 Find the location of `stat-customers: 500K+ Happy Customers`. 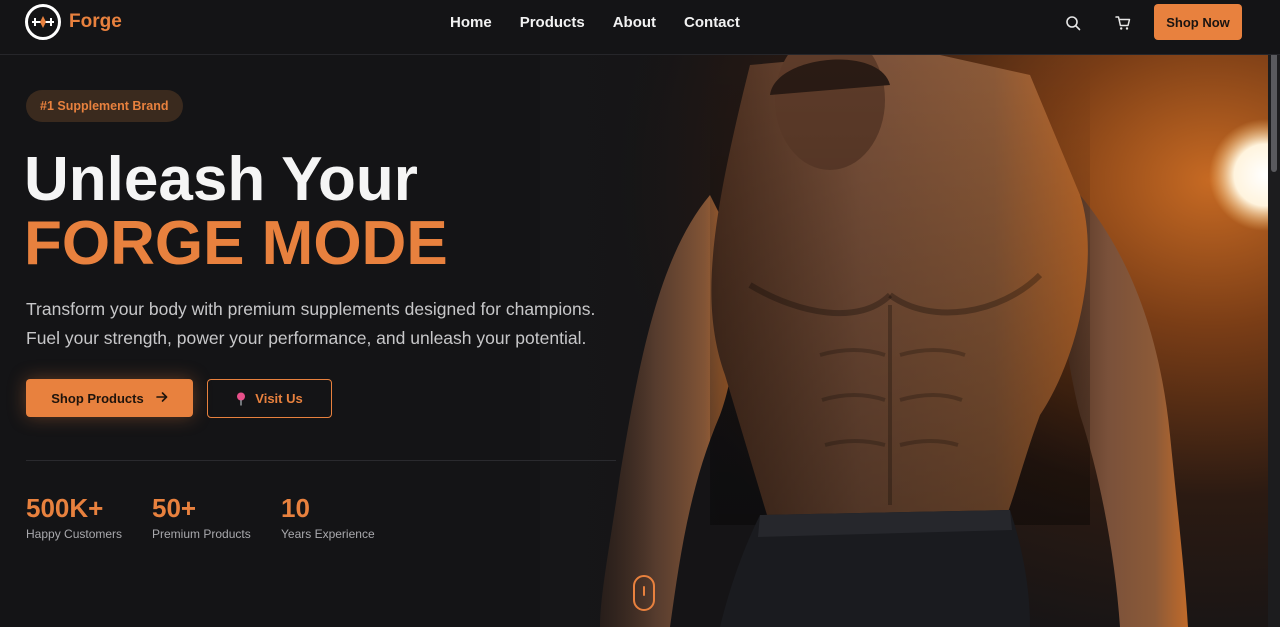

stat-customers: 500K+ Happy Customers is located at coordinates (74, 517).